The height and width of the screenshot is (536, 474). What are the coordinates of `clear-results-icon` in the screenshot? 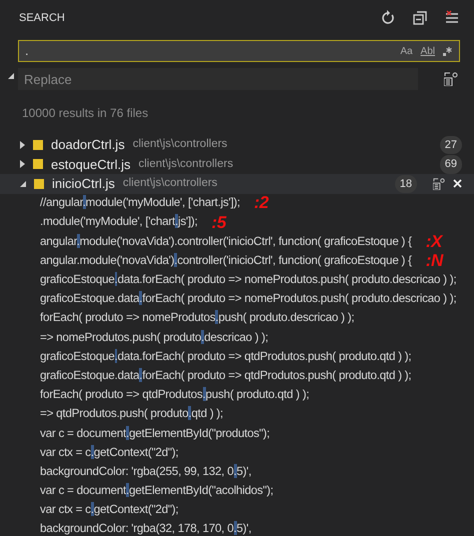 It's located at (452, 18).